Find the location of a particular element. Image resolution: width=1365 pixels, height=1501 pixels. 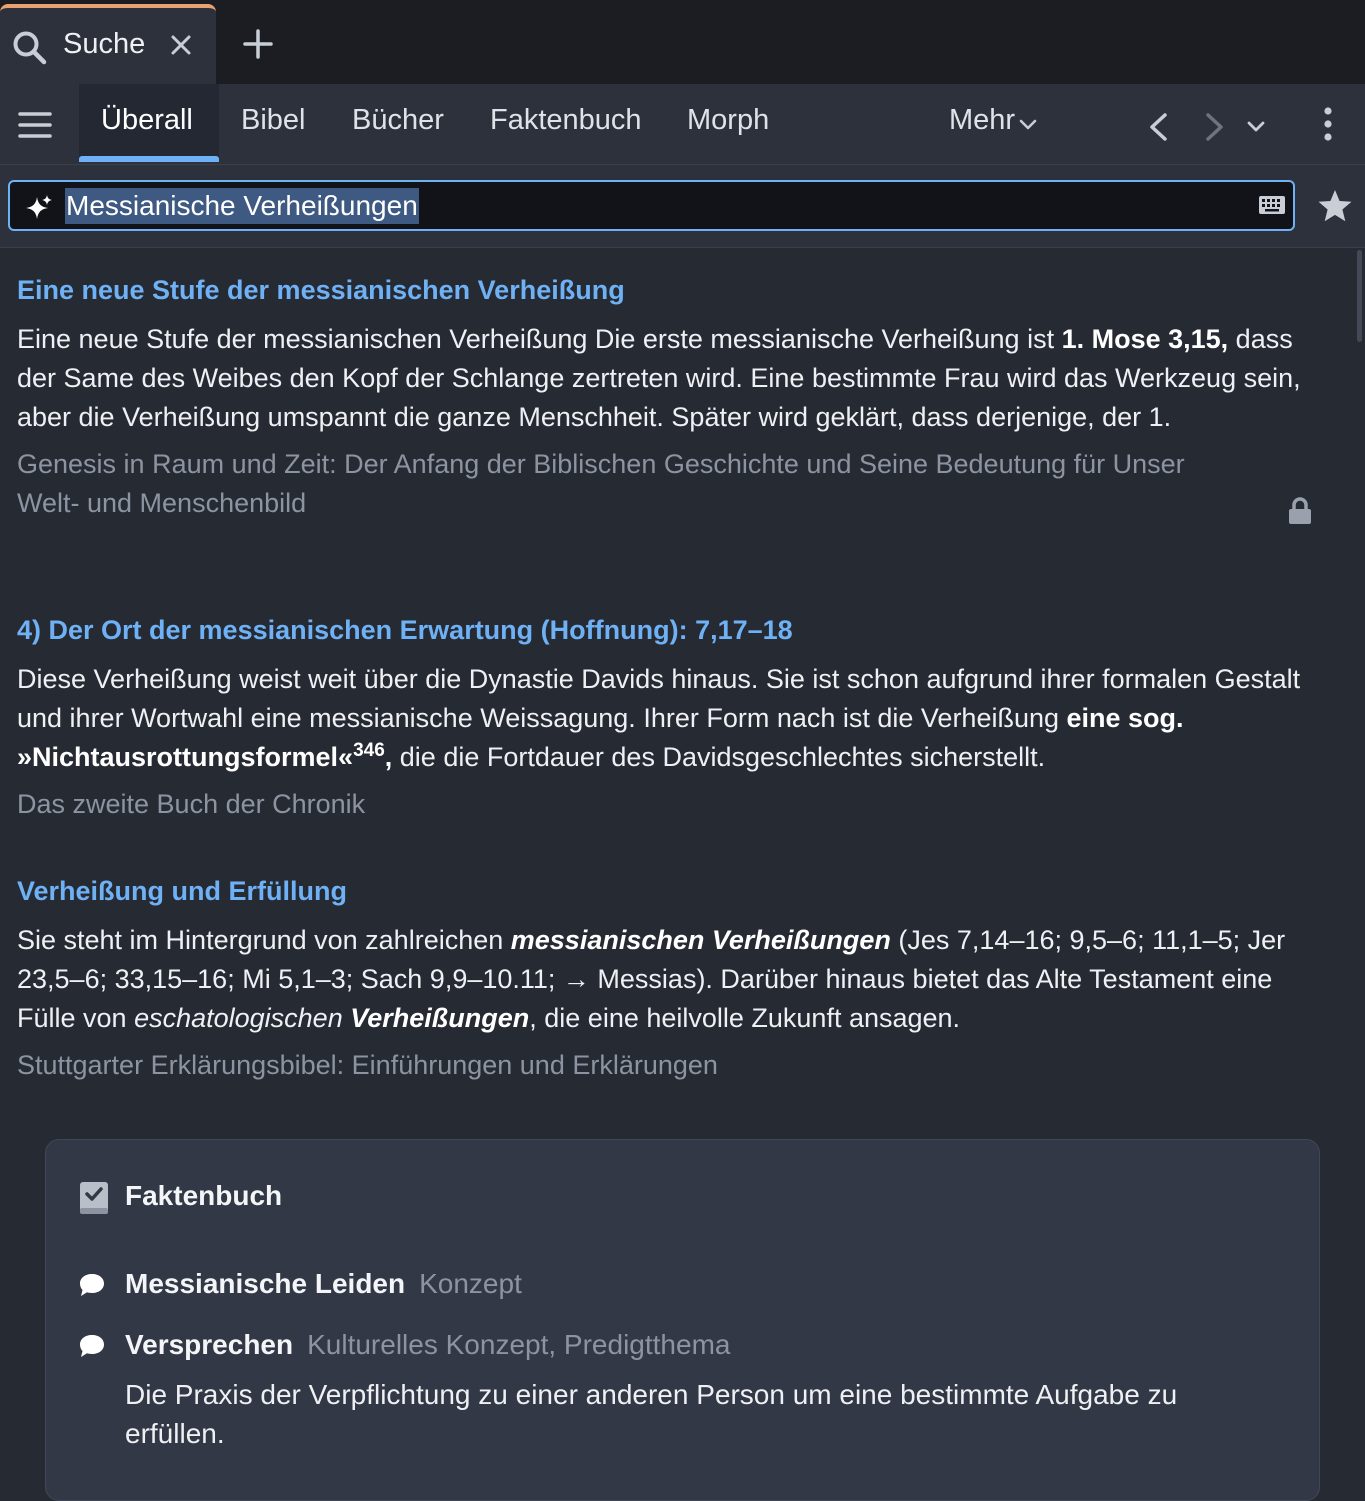

sparkle-icon is located at coordinates (40, 210).